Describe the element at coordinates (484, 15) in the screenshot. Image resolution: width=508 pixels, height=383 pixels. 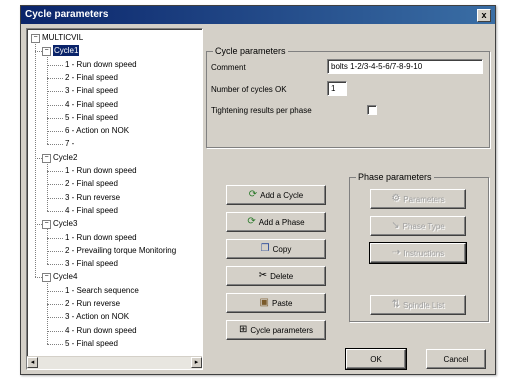
I see `close-button: x` at that location.